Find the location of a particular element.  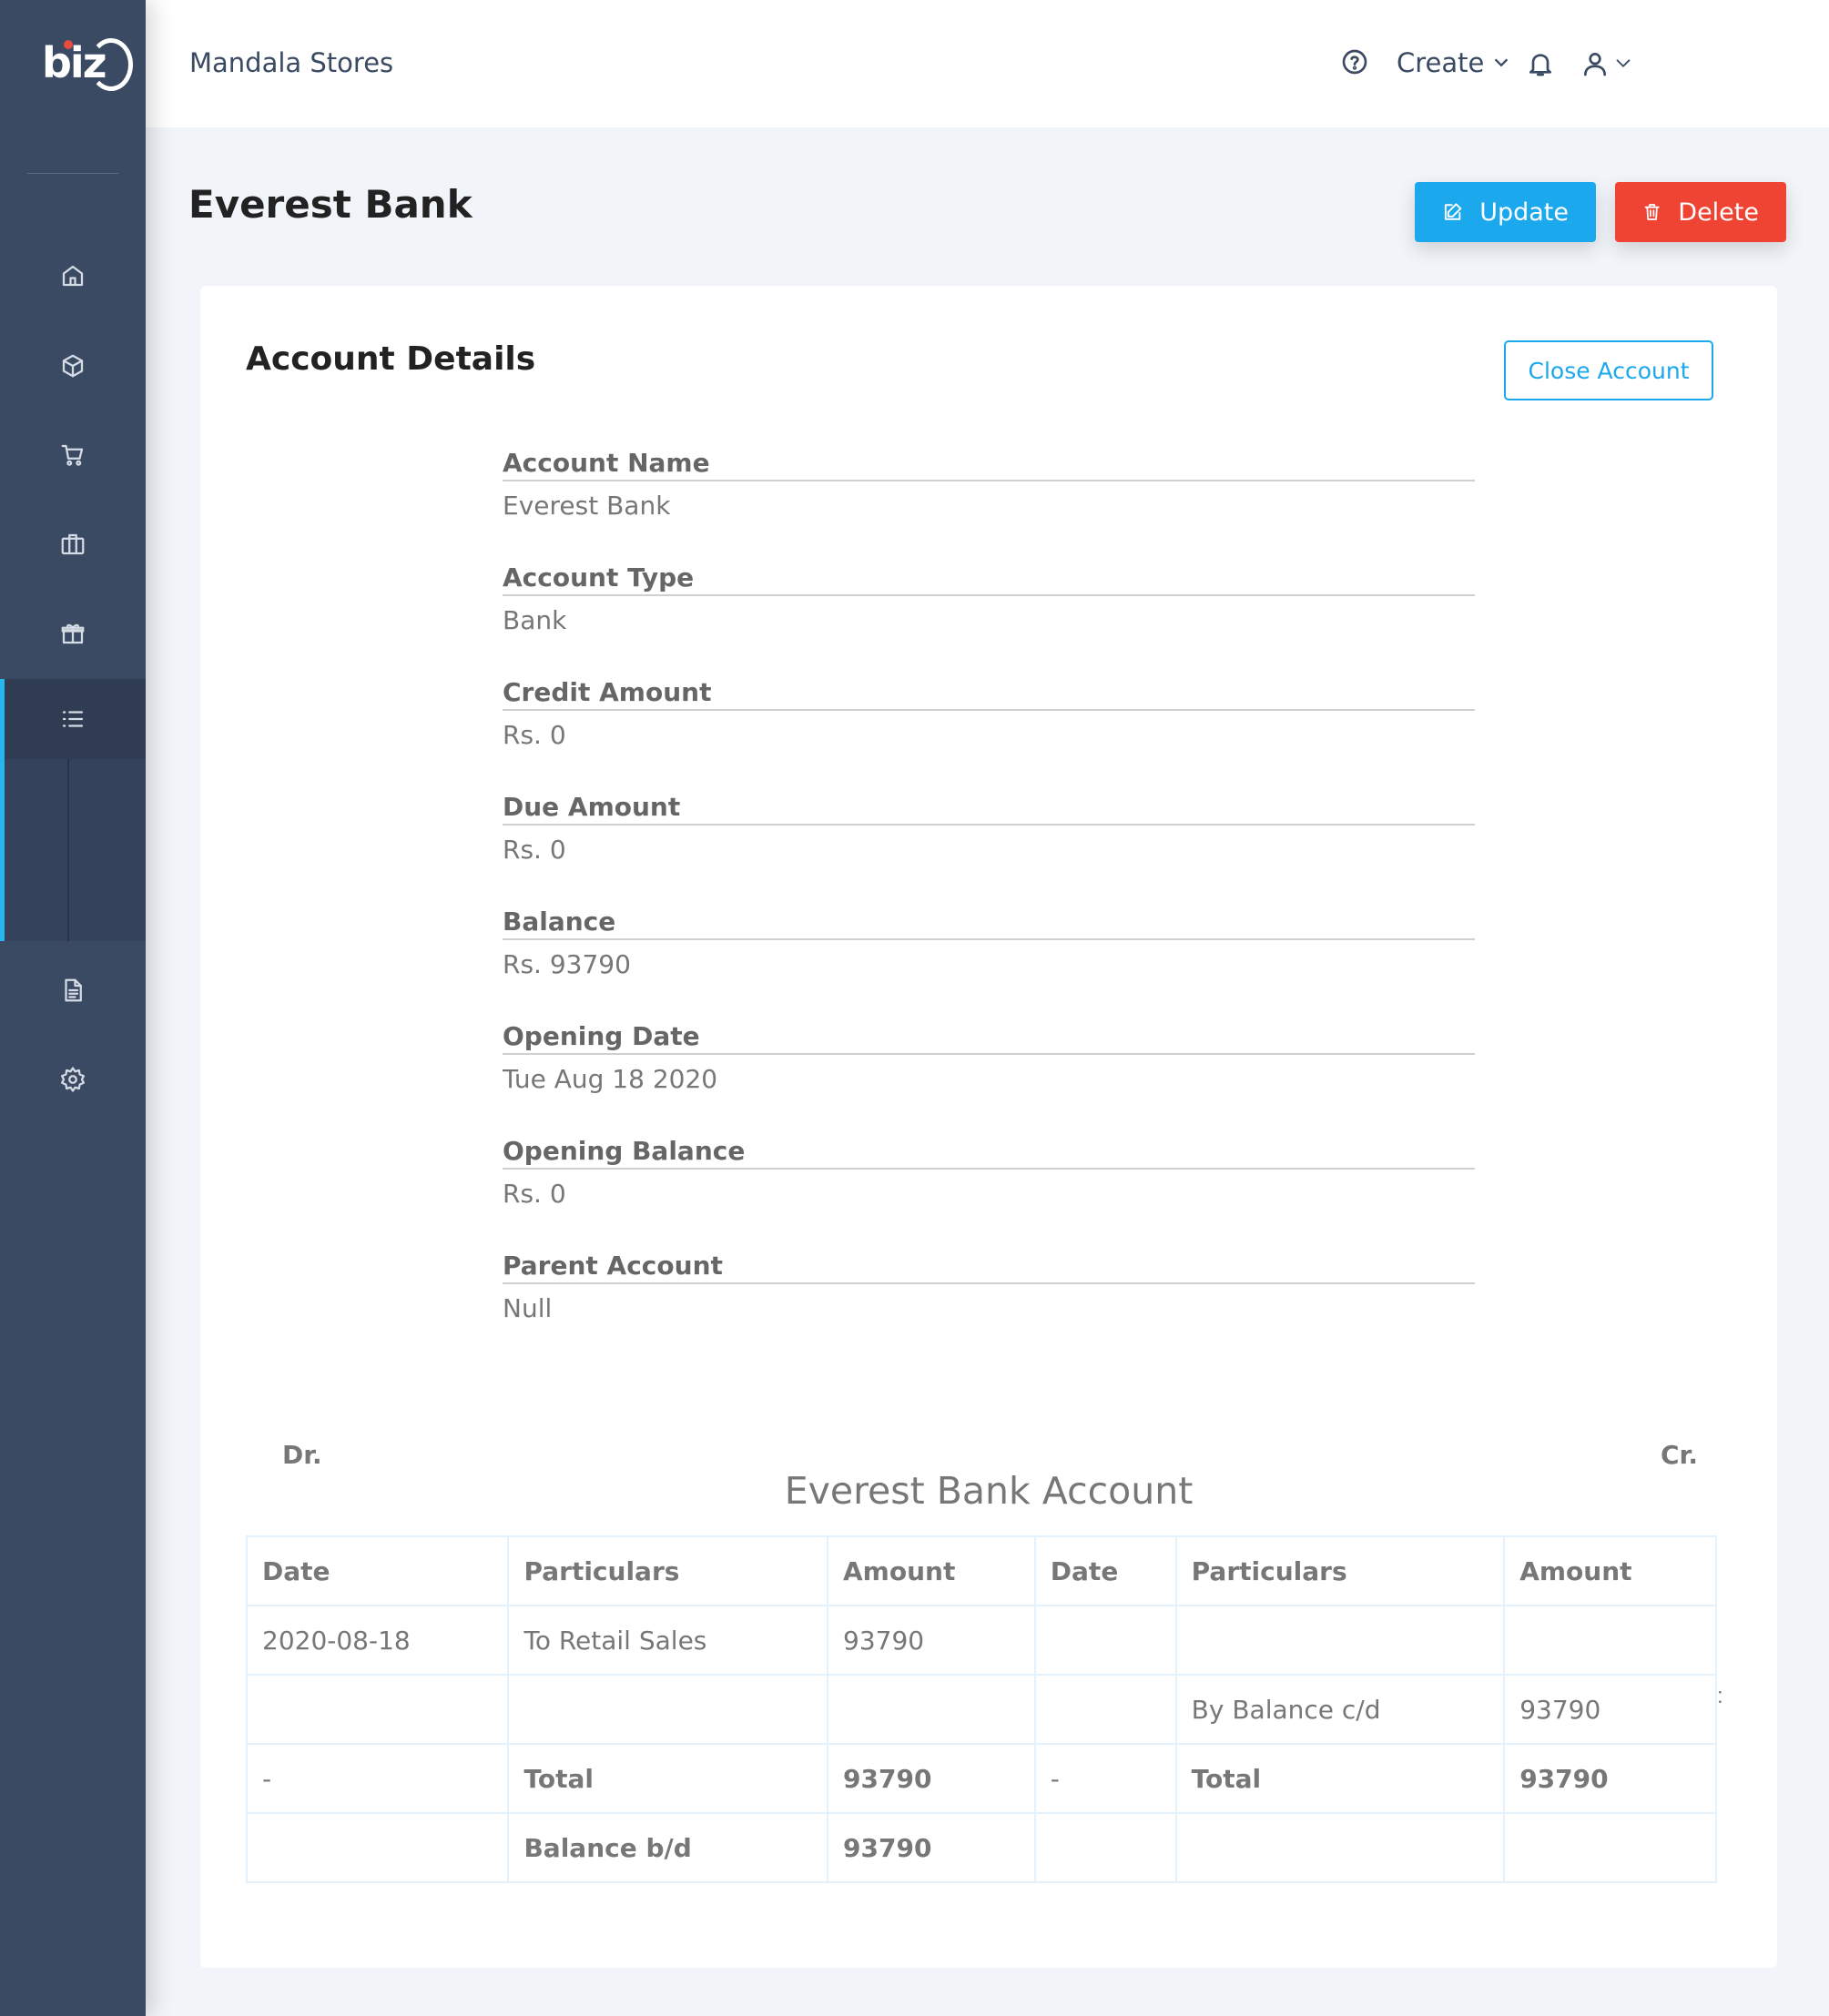

table-row: 2020-08-18 To Retail Sales 93790 is located at coordinates (981, 1640).